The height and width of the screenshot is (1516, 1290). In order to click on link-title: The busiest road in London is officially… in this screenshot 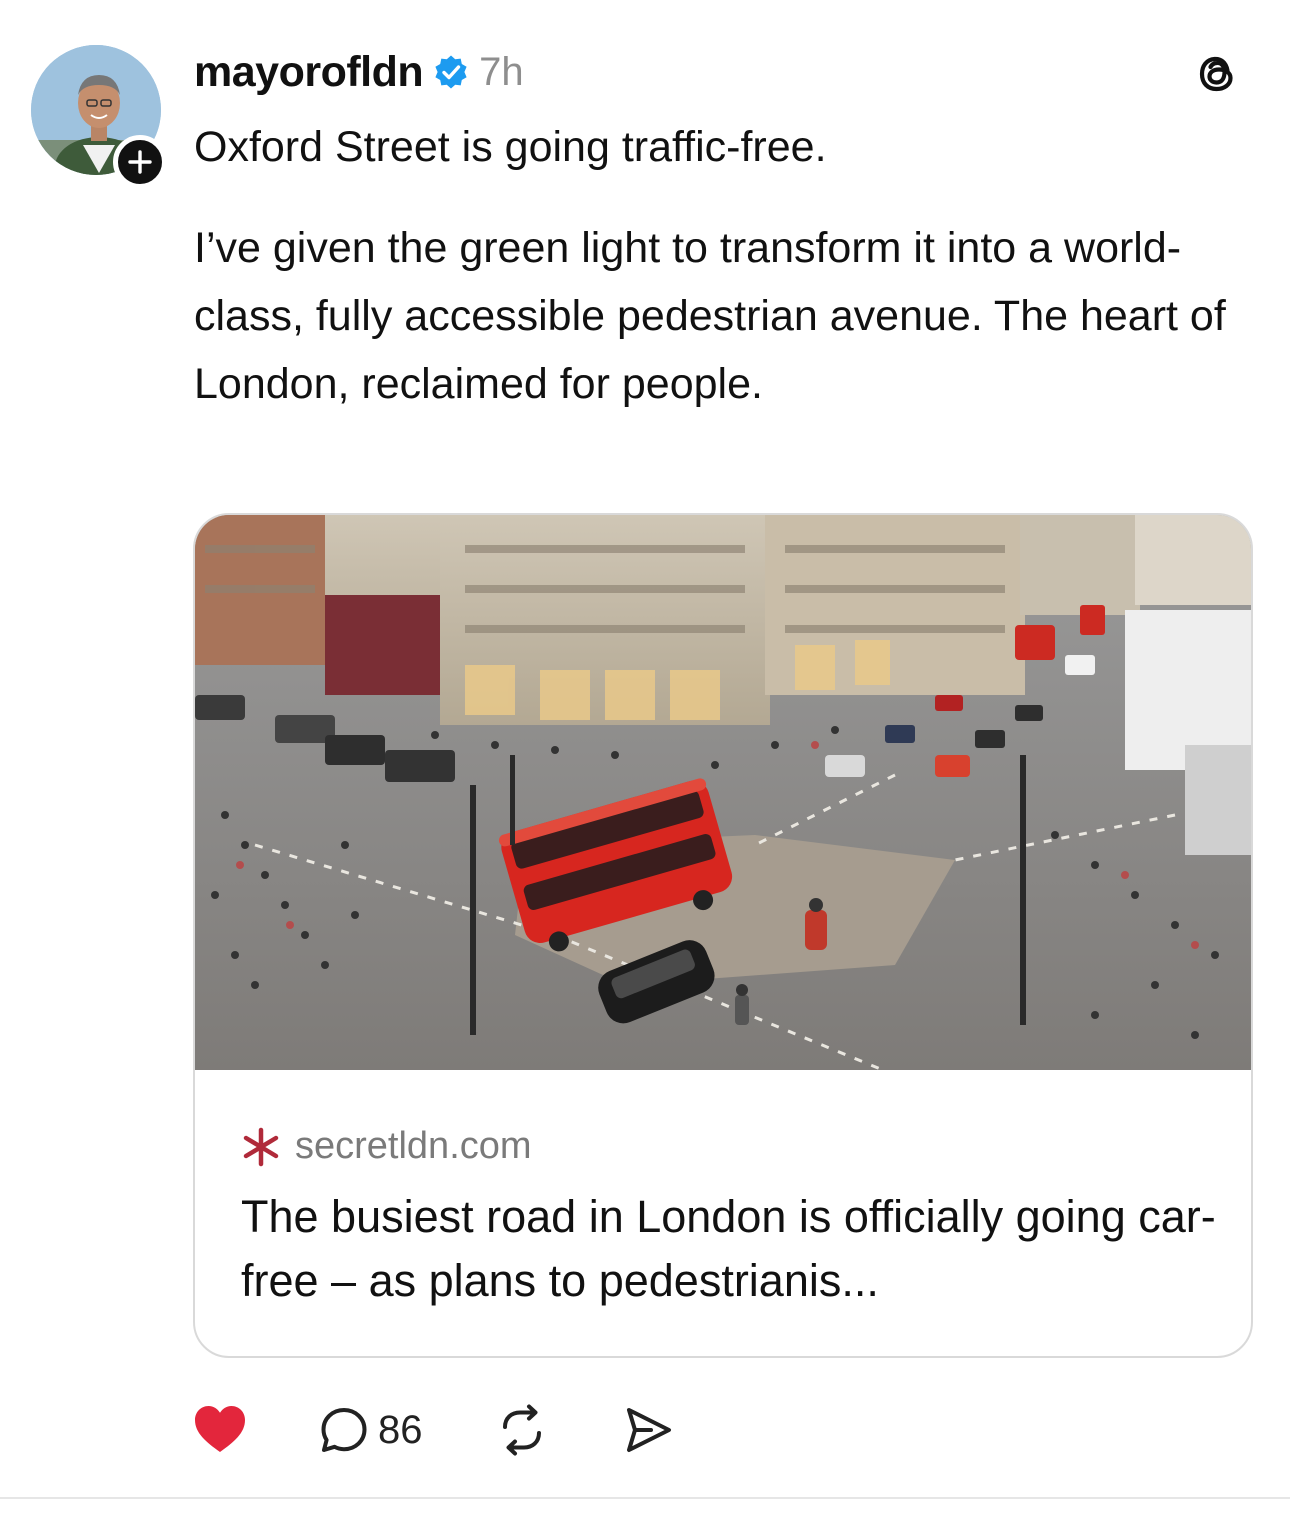, I will do `click(731, 1249)`.